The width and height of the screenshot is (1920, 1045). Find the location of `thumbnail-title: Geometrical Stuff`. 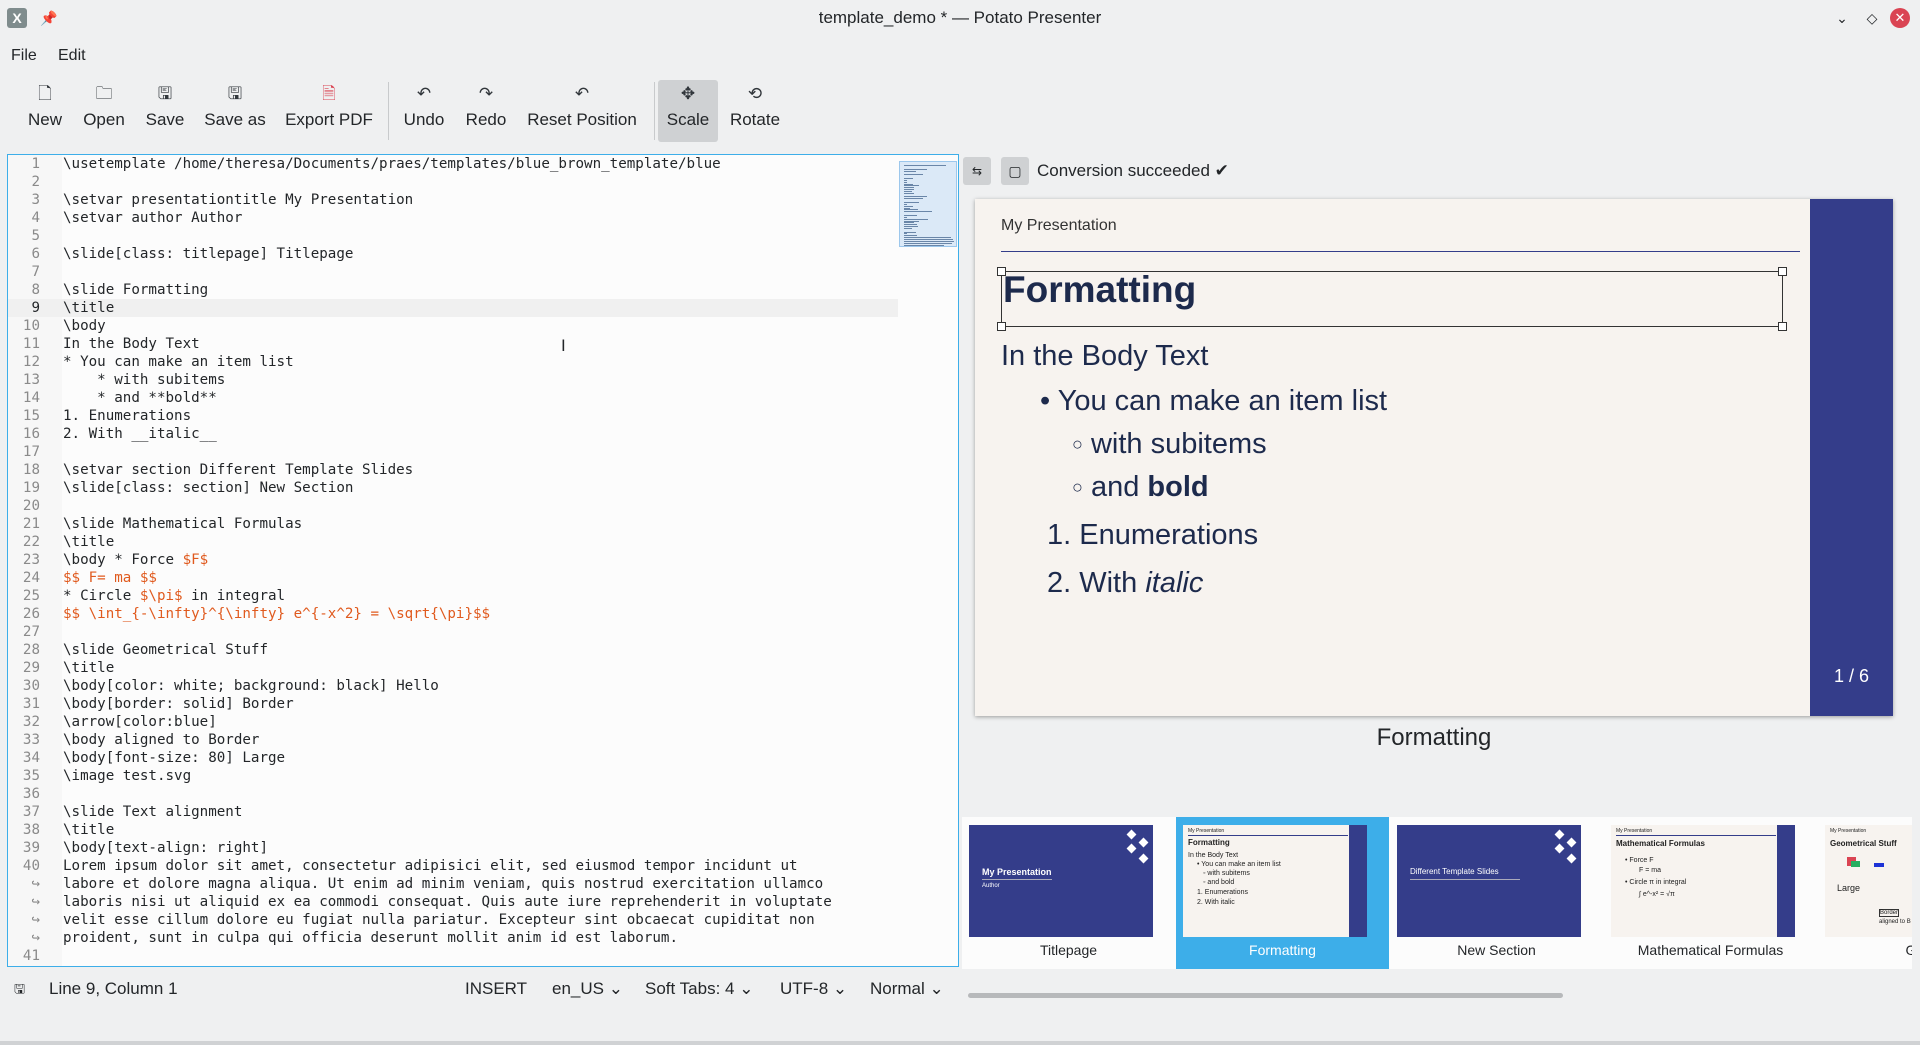

thumbnail-title: Geometrical Stuff is located at coordinates (1863, 843).